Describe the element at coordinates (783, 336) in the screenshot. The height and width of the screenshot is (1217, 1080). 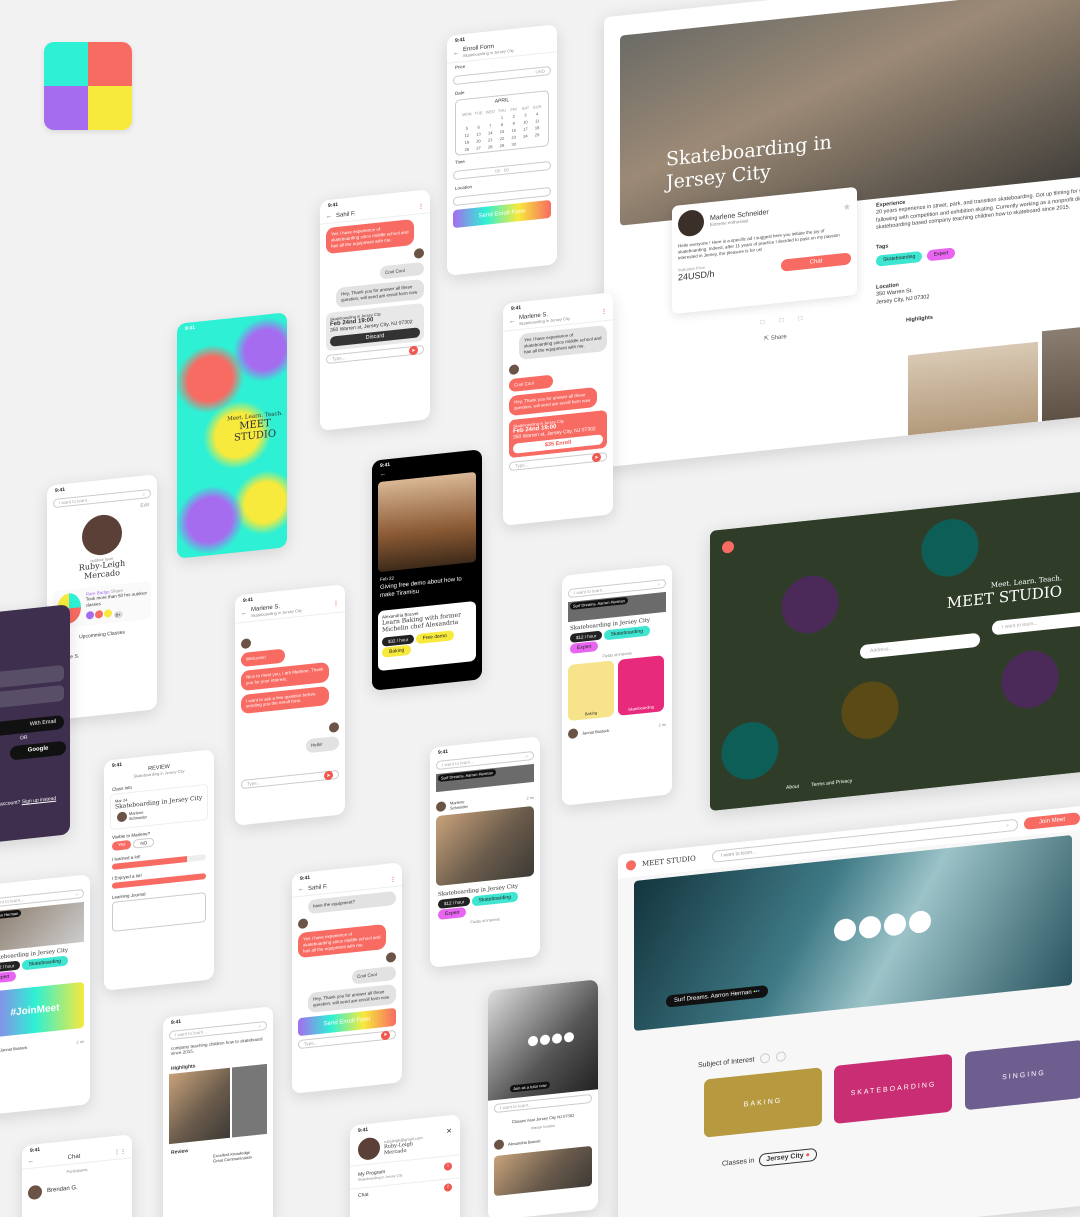
I see `share-button: ⇱ Share` at that location.